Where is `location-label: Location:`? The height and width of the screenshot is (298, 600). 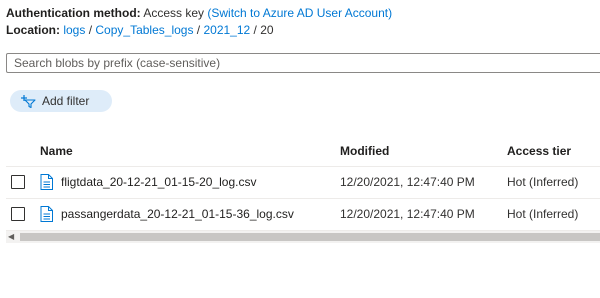 location-label: Location: is located at coordinates (33, 30).